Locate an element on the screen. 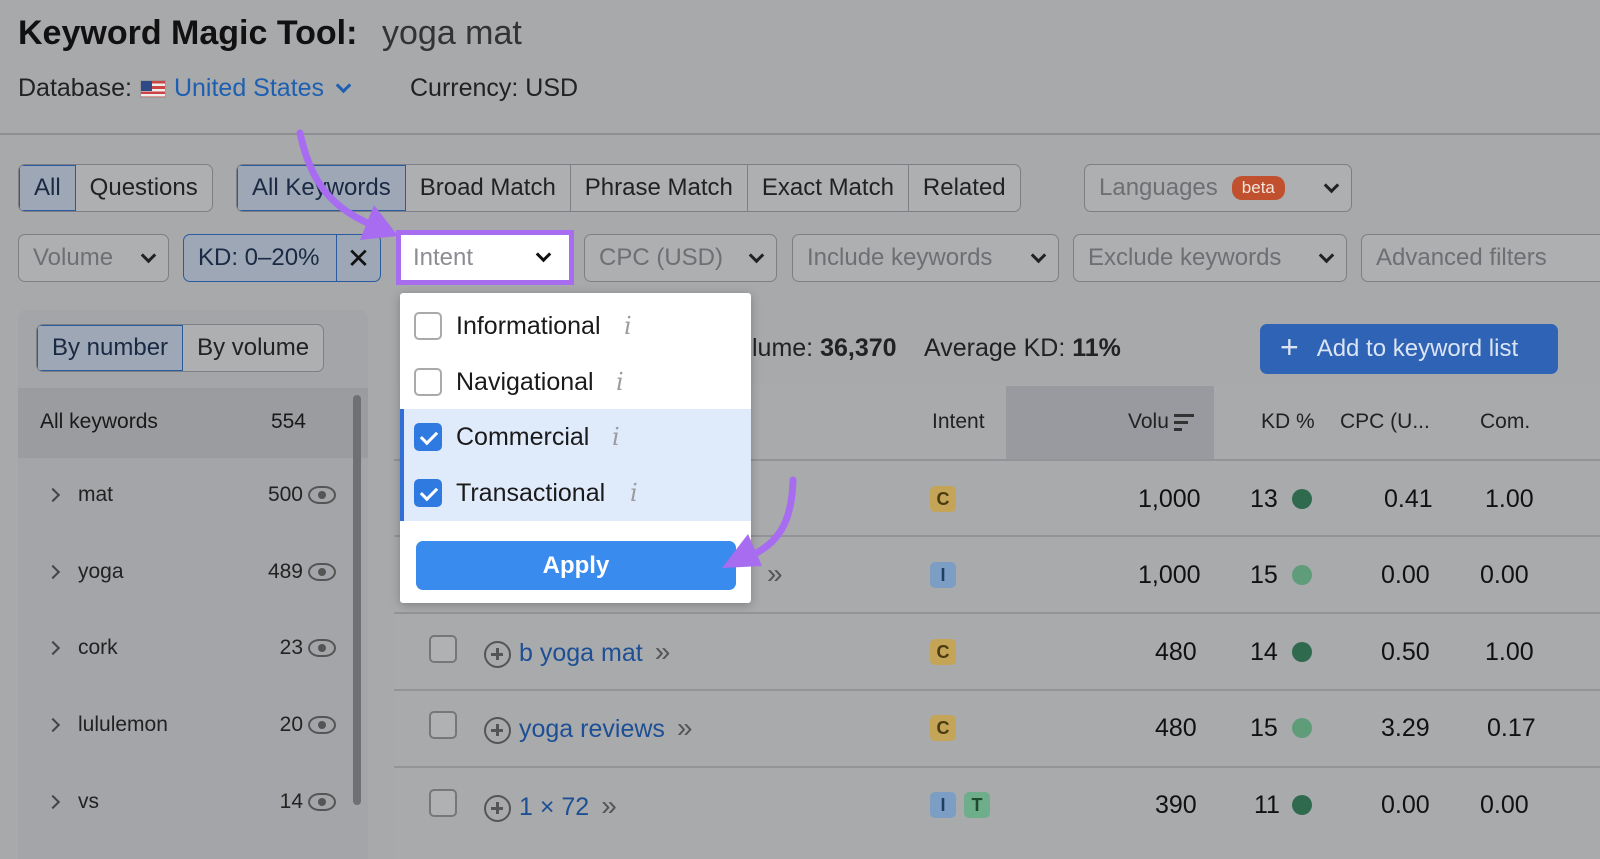  intent-option-informational: Informational i is located at coordinates (575, 326).